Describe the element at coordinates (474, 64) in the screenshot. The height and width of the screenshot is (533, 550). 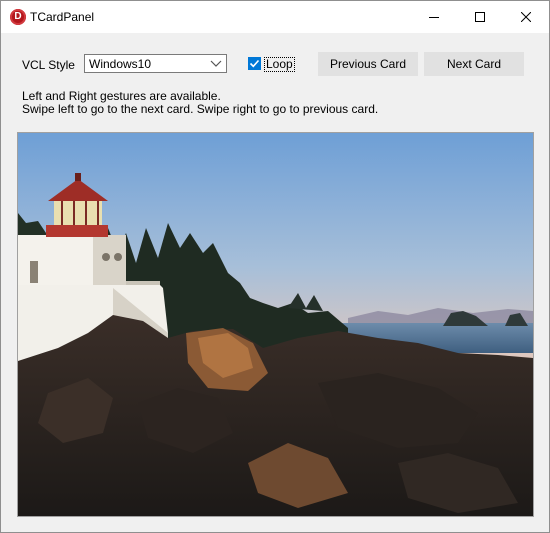
I see `next-card-button: Next Card` at that location.